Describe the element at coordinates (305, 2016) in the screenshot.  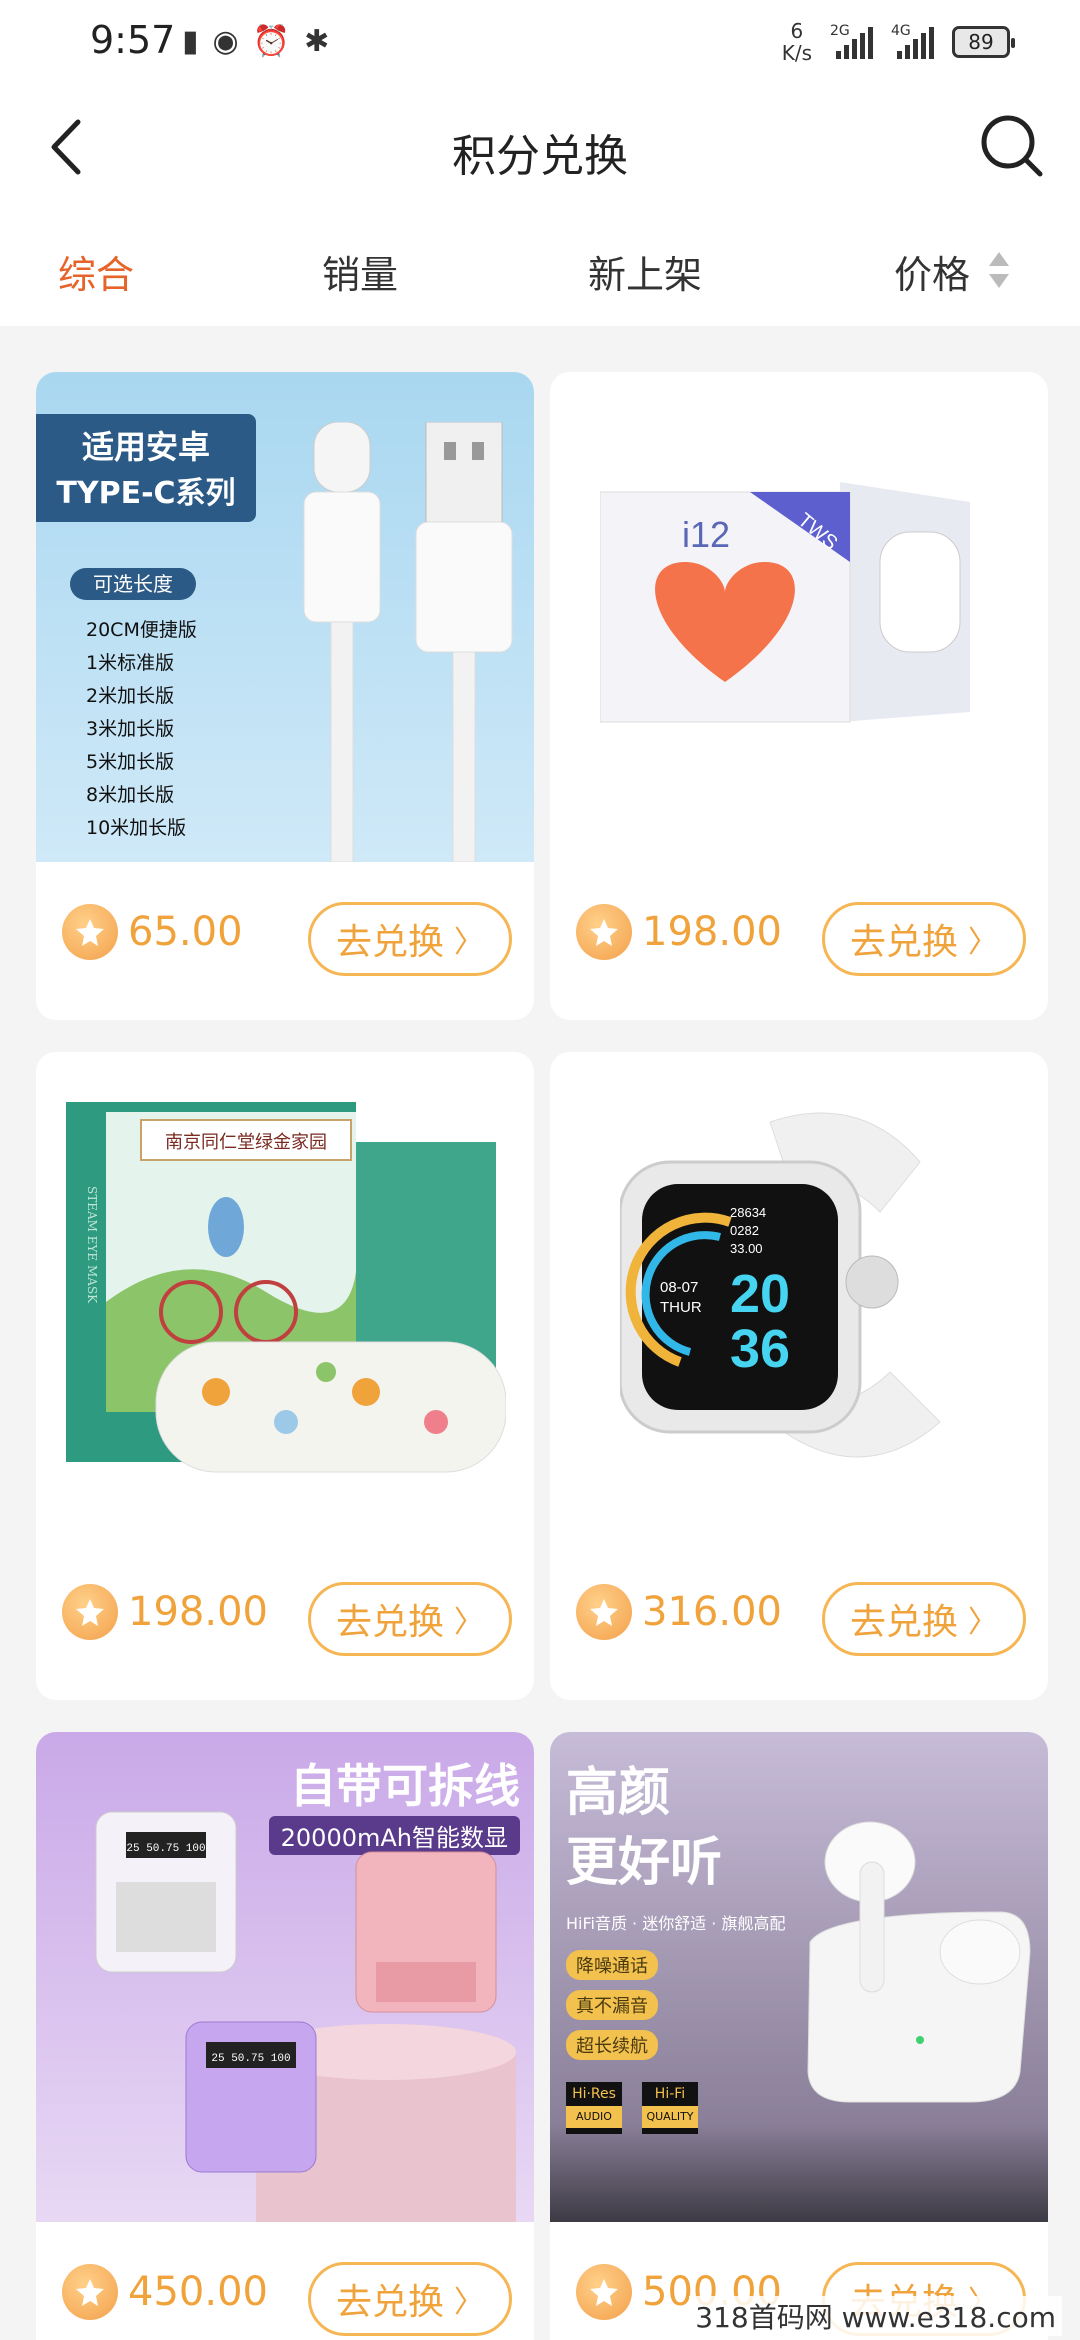
I see `power-bank-illustration: 25 50.75 100 25 50.75 100` at that location.